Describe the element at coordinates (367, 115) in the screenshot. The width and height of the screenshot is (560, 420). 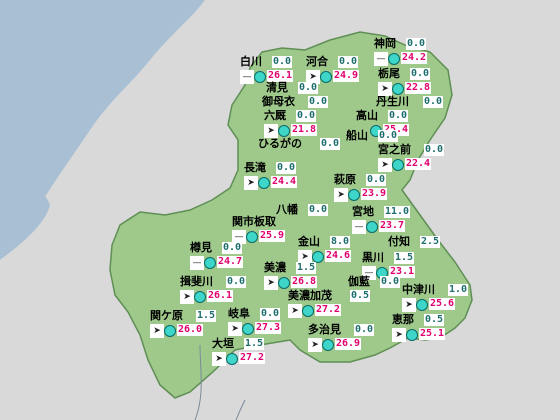
I see `station-name: 高山` at that location.